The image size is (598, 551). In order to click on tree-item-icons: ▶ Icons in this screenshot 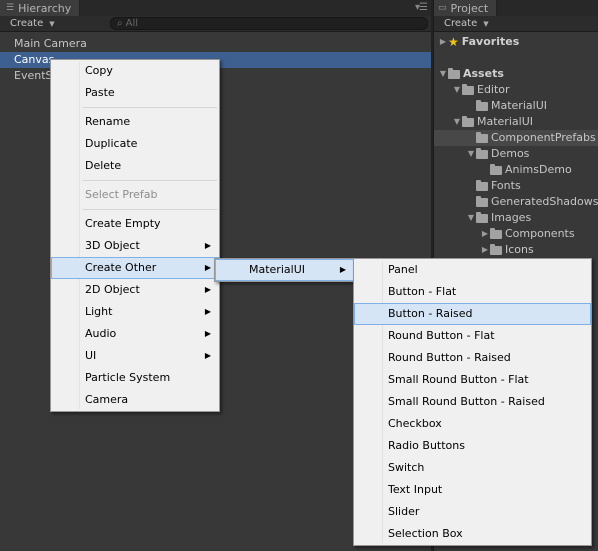, I will do `click(516, 250)`.